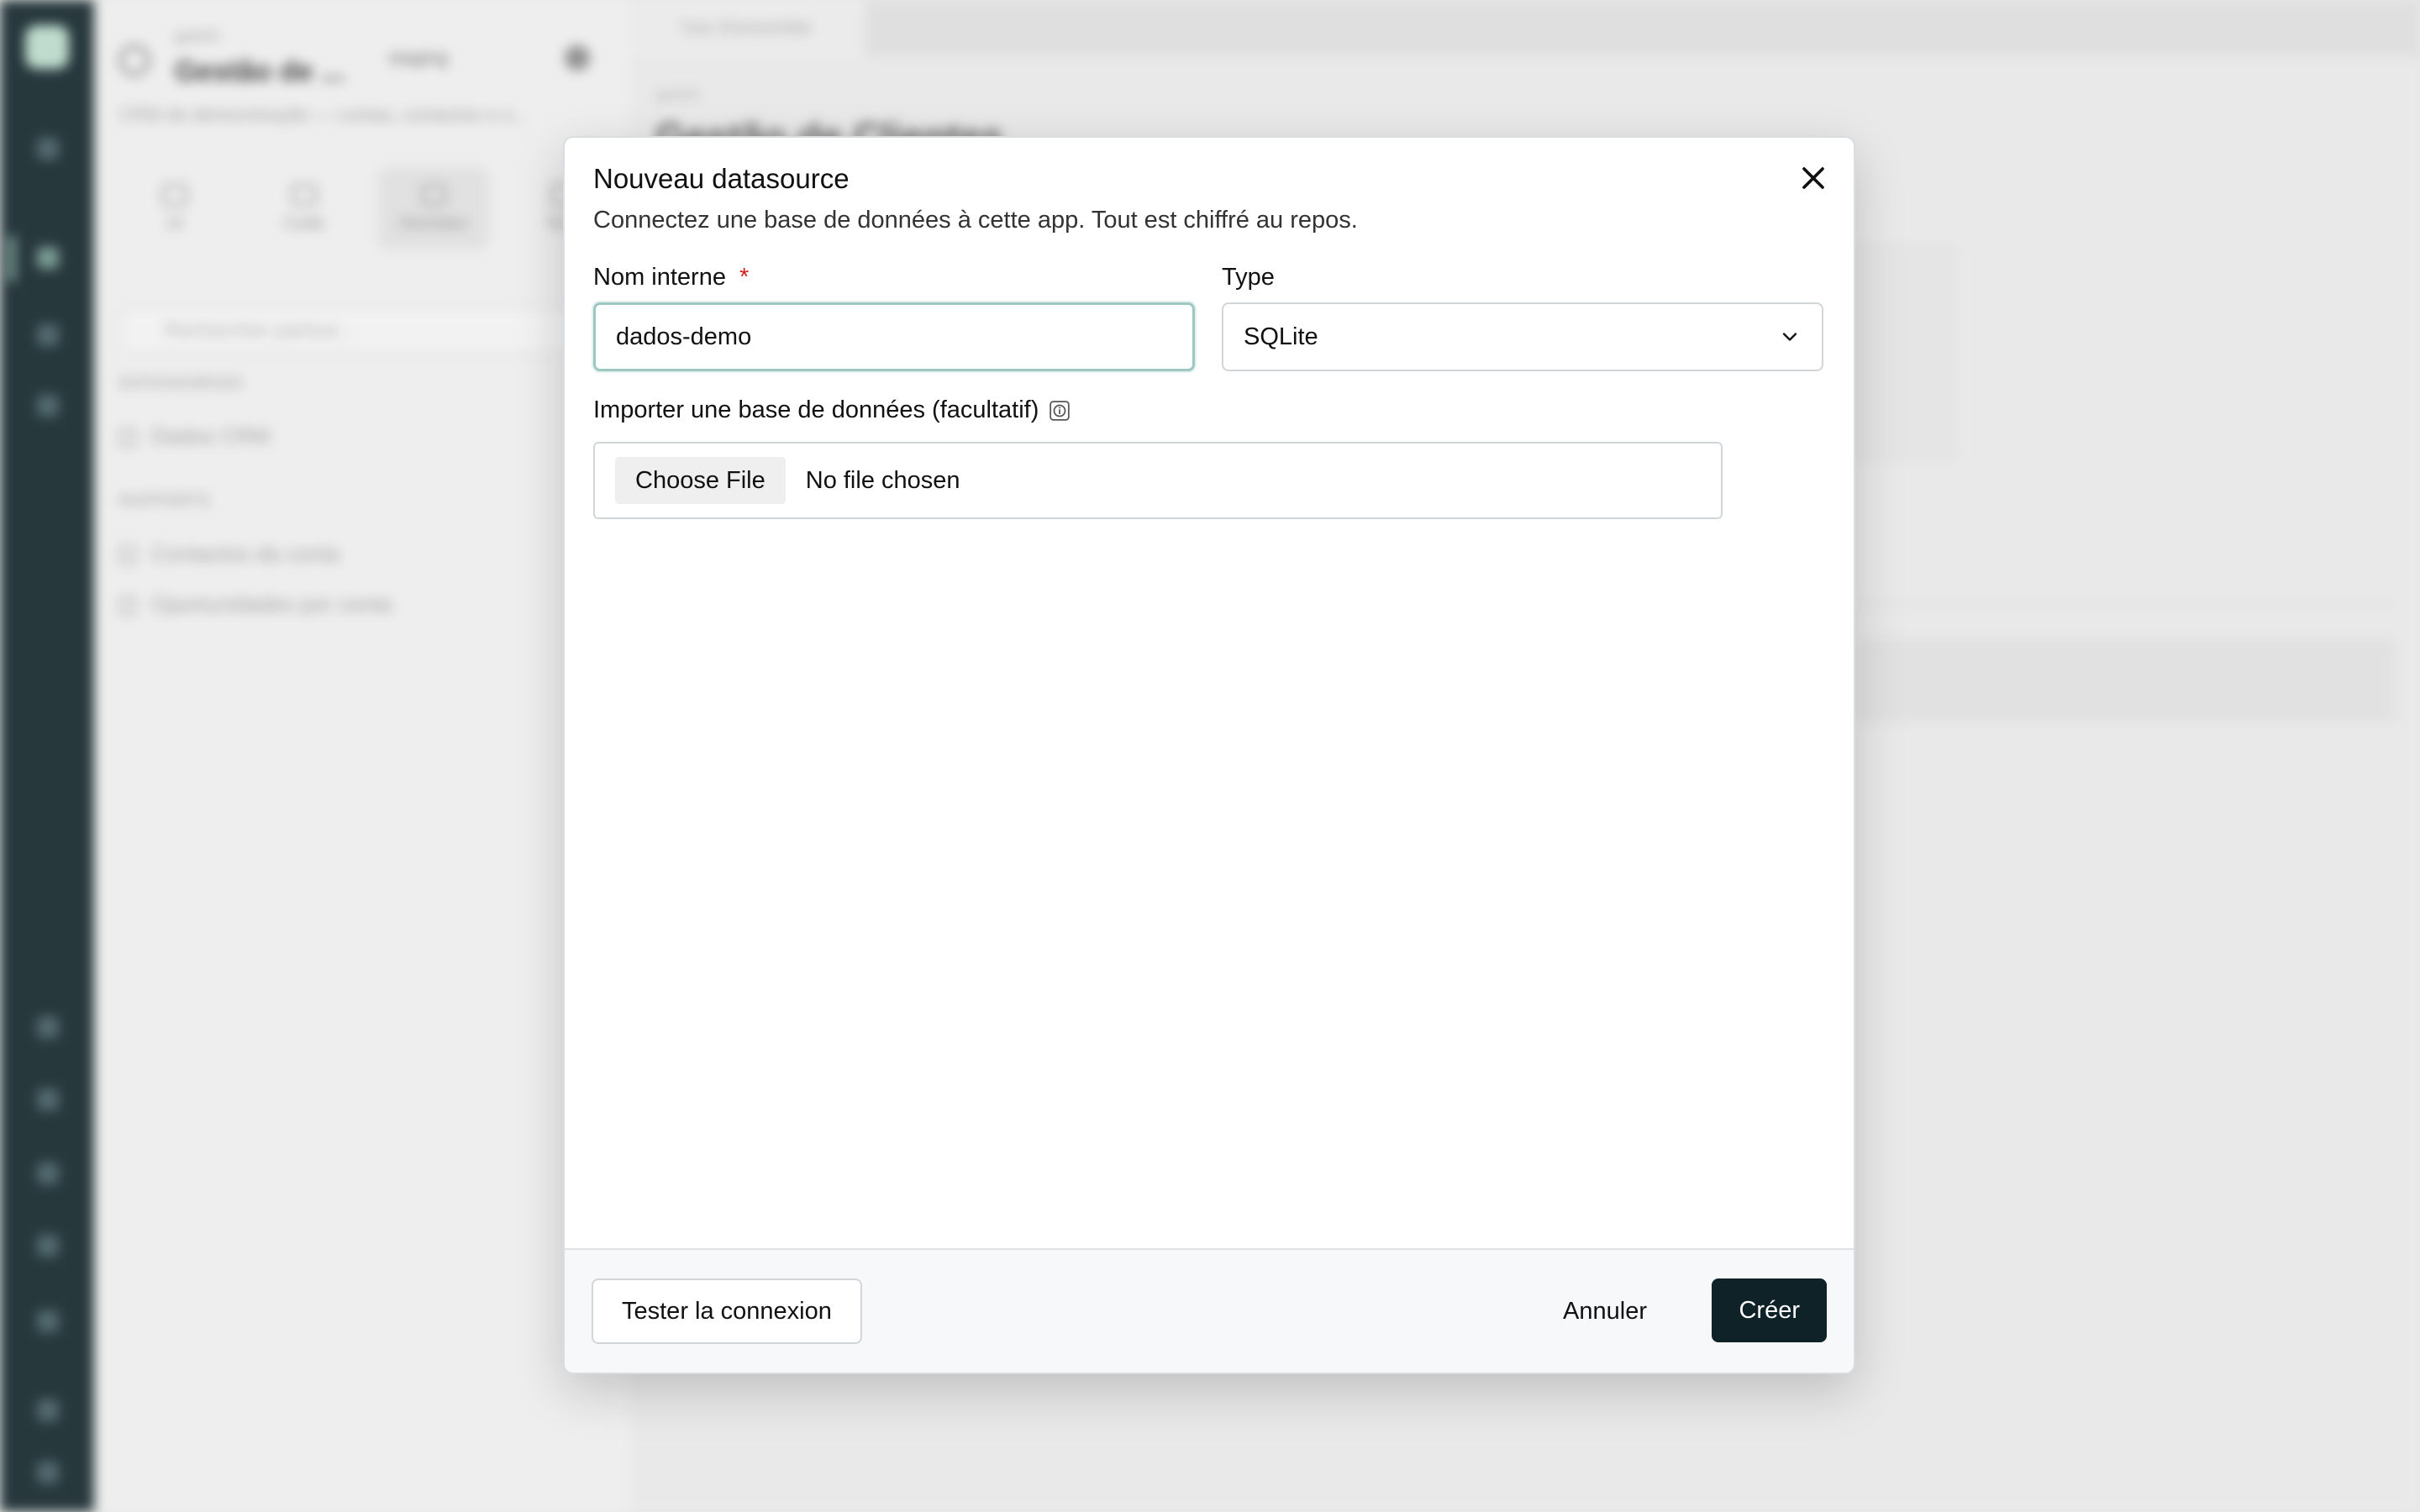 The image size is (2420, 1512). I want to click on dialog-footer: Tester la connexion Annuler Créer, so click(1209, 1310).